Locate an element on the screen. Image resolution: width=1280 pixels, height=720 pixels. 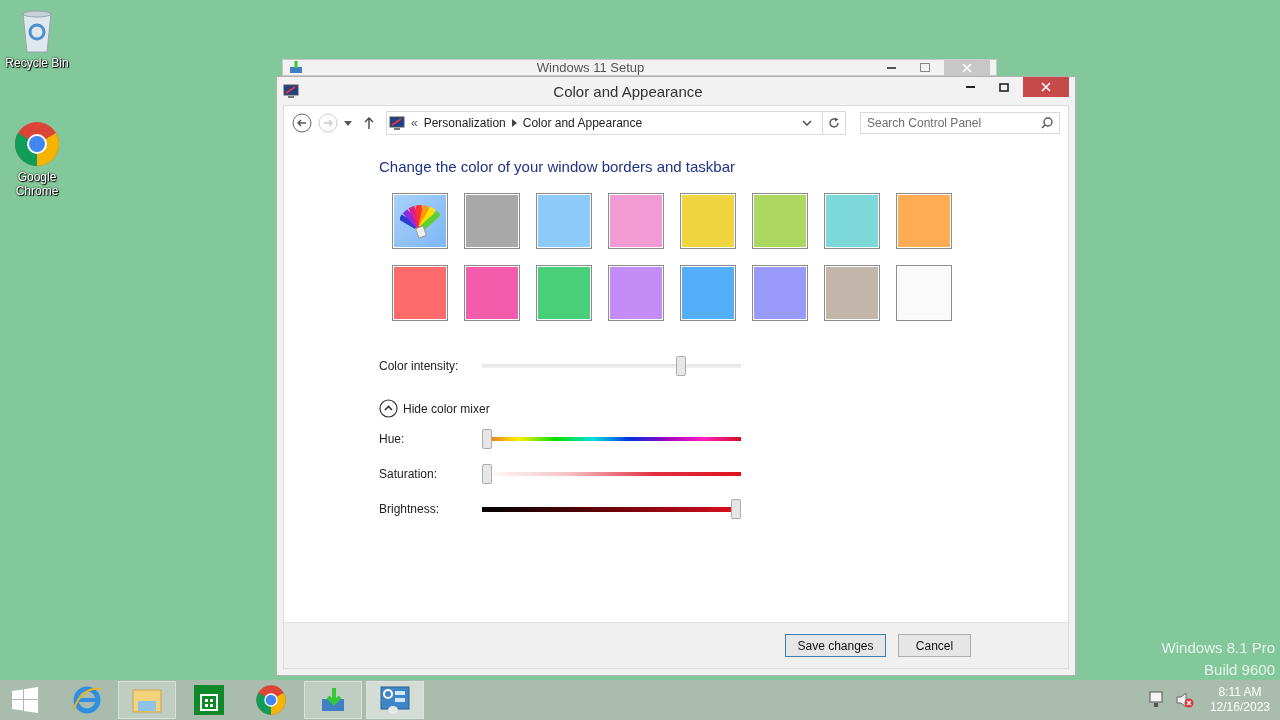
color-mixer-toggle: Hide color mixer is located at coordinates (723, 408).